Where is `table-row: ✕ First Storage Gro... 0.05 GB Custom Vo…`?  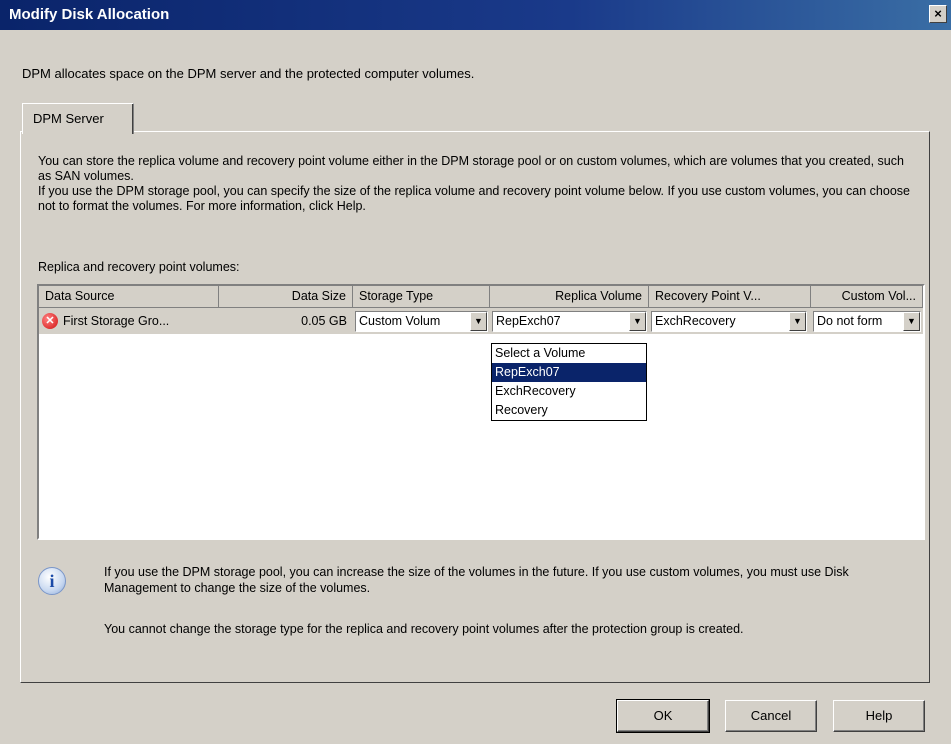 table-row: ✕ First Storage Gro... 0.05 GB Custom Vo… is located at coordinates (481, 321).